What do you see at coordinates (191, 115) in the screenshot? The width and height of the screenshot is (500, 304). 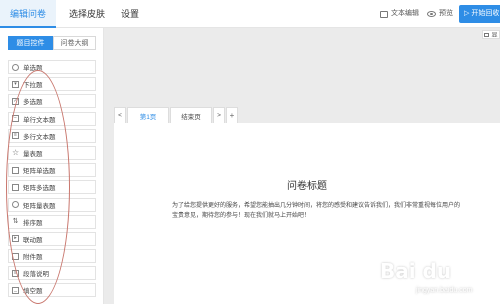 I see `tab-end-page: 结束页` at bounding box center [191, 115].